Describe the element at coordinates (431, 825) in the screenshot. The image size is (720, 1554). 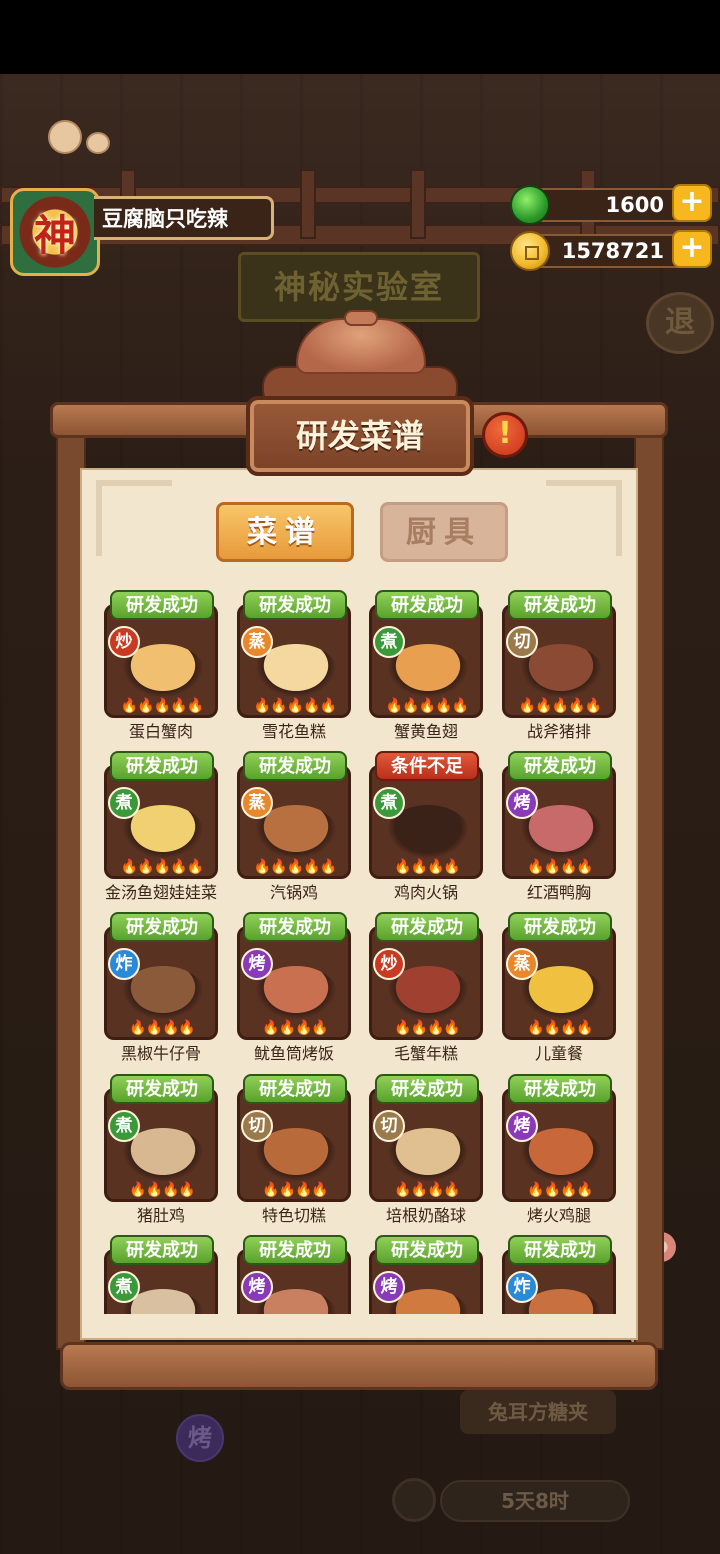
I see `recipe-card: 条件不足 煮 🔥🔥🔥🔥 鸡肉火锅` at that location.